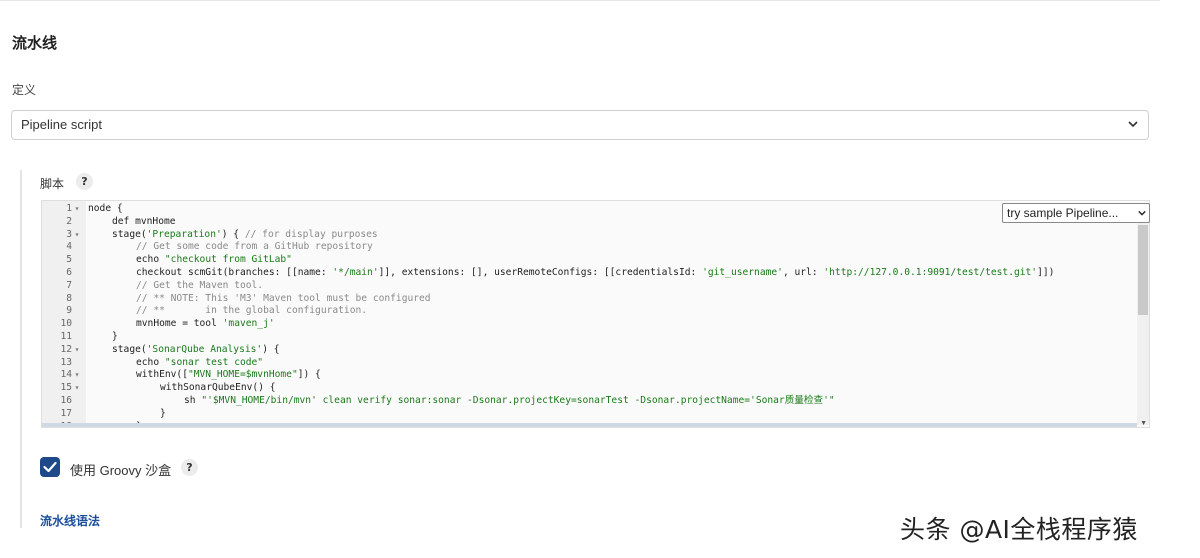  I want to click on code-comment: // ** in the global configuration., so click(252, 311).